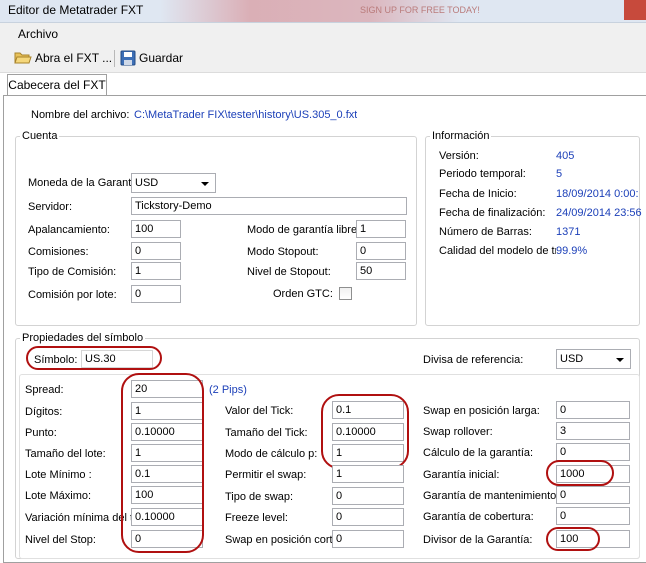 This screenshot has width=646, height=563. Describe the element at coordinates (44, 390) in the screenshot. I see `spread-label: Spread:` at that location.